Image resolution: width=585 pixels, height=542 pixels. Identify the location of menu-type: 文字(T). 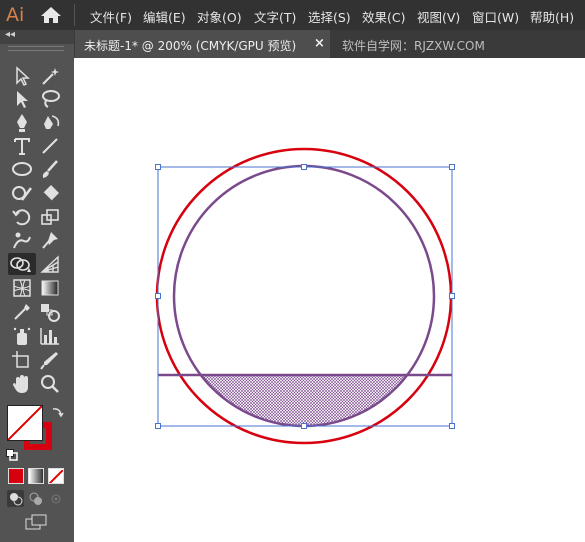
(275, 16).